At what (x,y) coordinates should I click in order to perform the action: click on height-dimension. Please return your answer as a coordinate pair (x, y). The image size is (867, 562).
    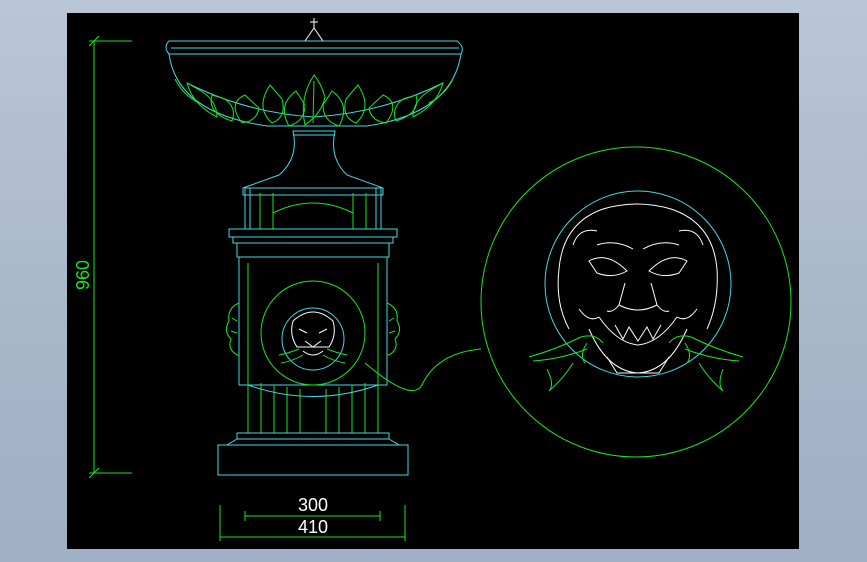
    Looking at the image, I should click on (110, 257).